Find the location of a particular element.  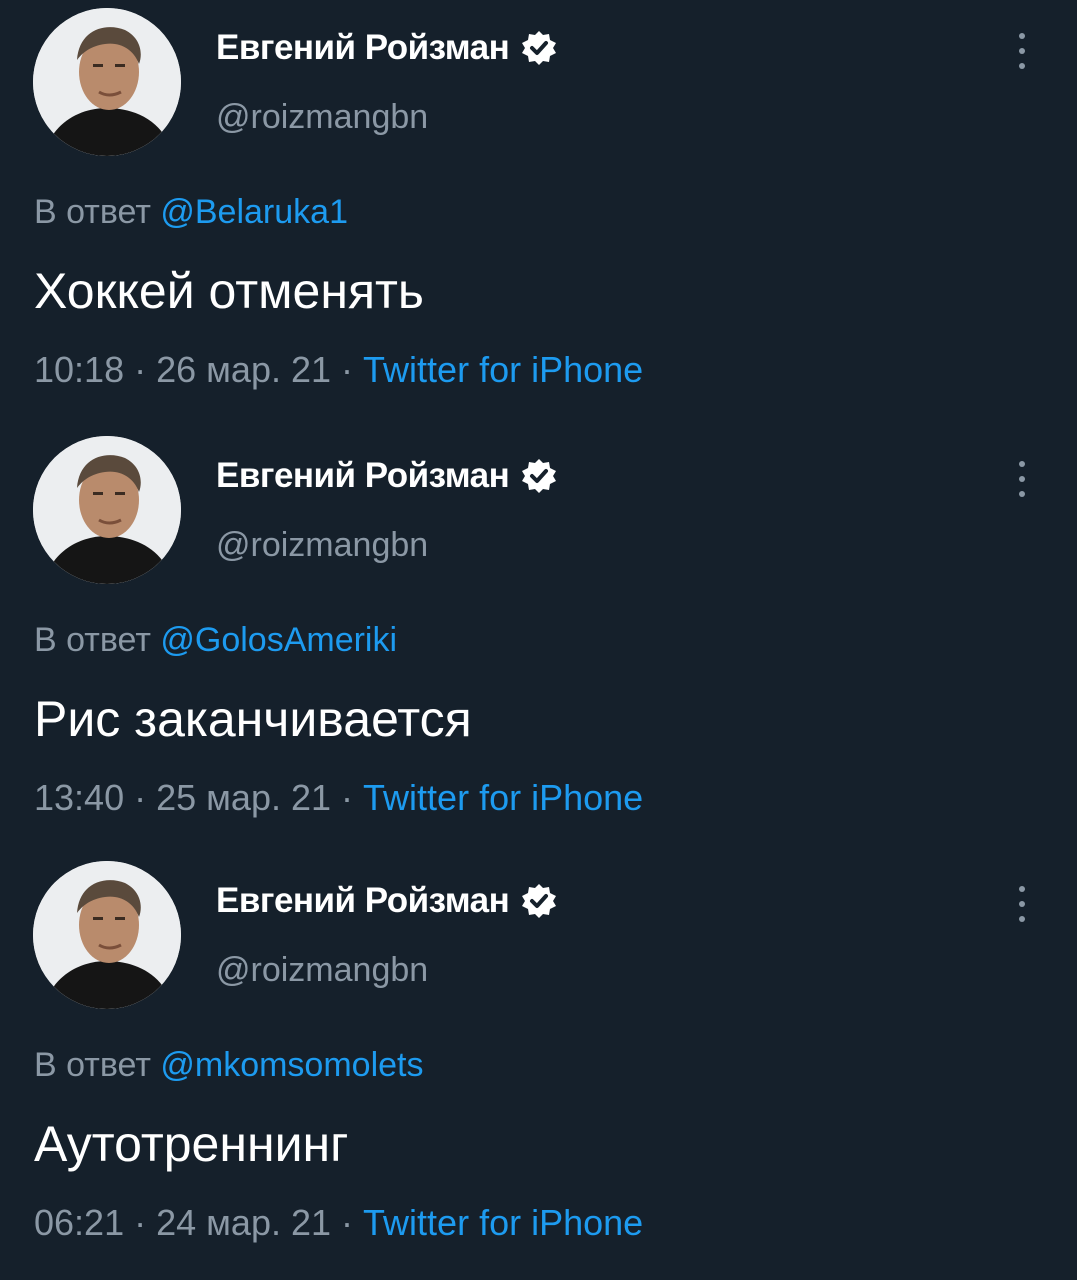

tweet-time: 13:40 is located at coordinates (79, 797).